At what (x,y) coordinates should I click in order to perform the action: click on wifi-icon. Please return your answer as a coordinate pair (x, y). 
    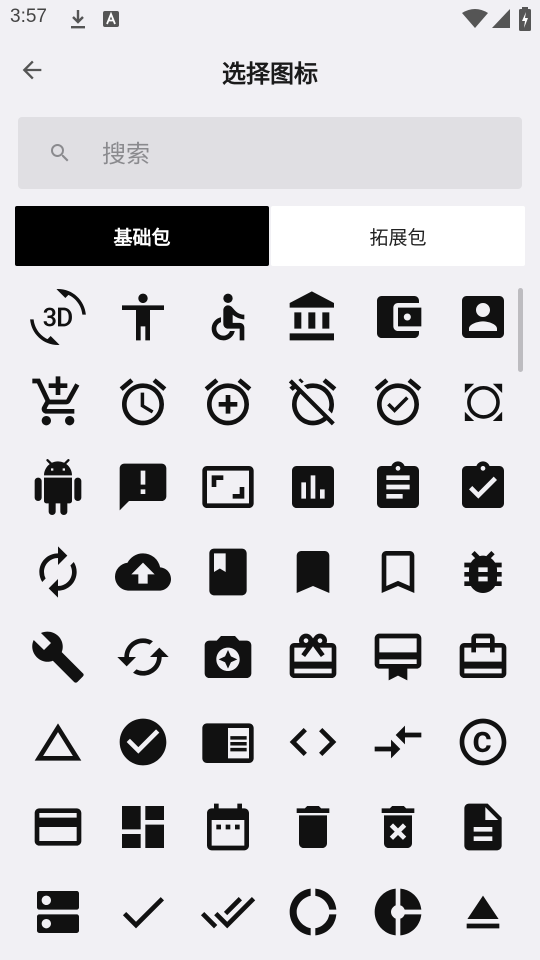
    Looking at the image, I should click on (475, 21).